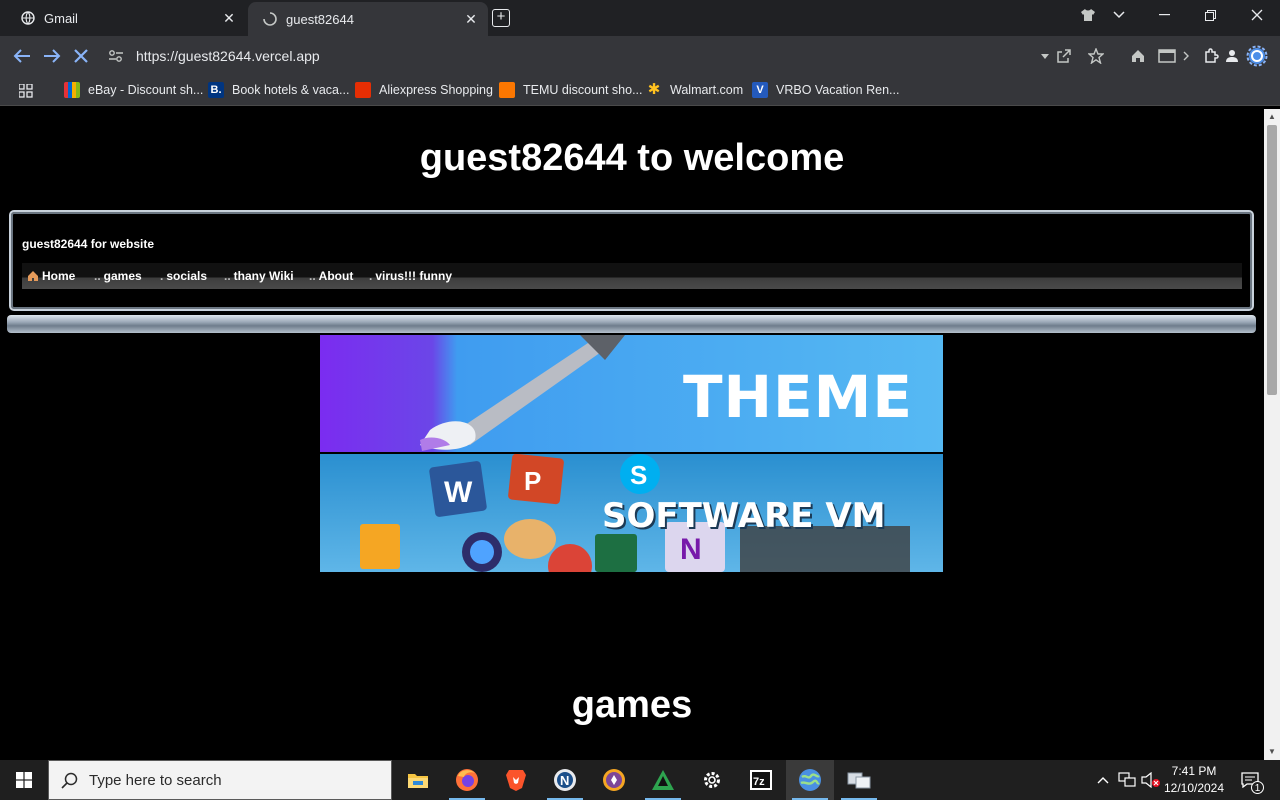  Describe the element at coordinates (631, 324) in the screenshot. I see `decorative-divider` at that location.